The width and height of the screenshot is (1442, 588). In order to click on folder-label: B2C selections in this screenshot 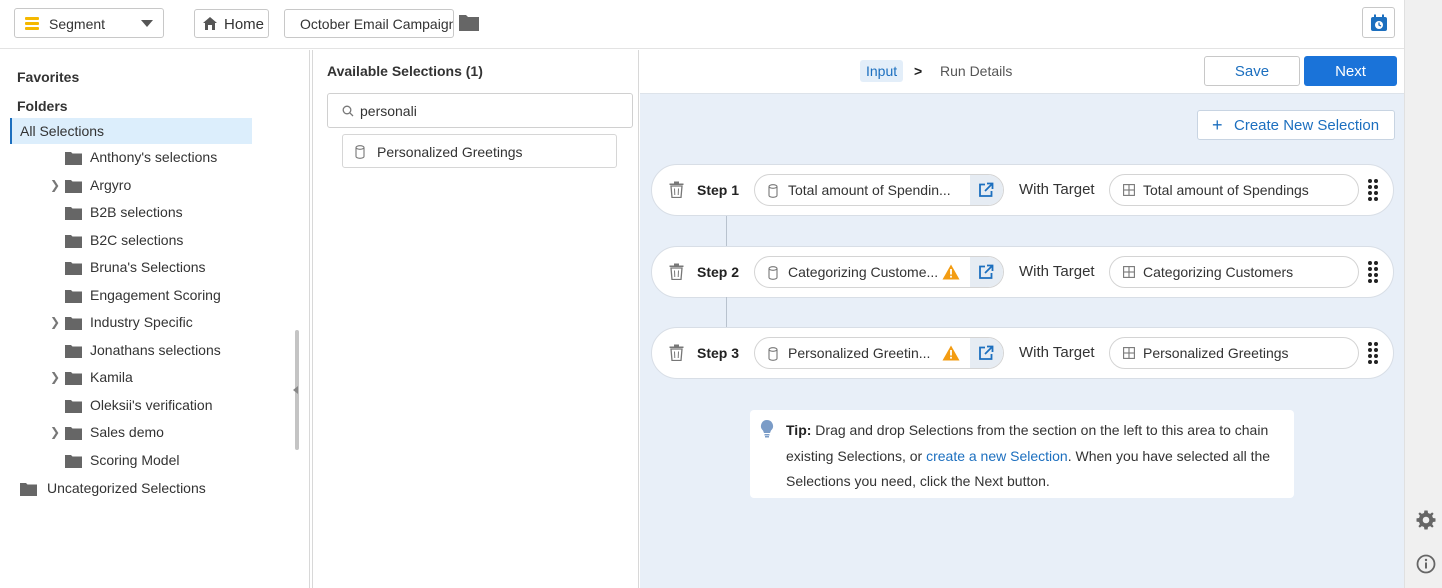, I will do `click(137, 239)`.